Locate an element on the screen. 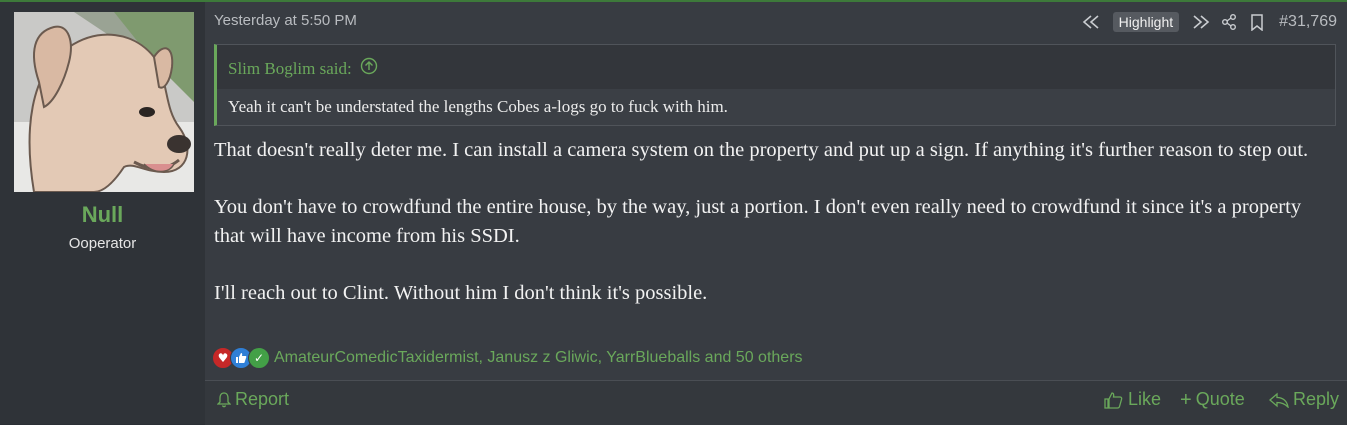 The image size is (1347, 425). like-label: Like is located at coordinates (1145, 399).